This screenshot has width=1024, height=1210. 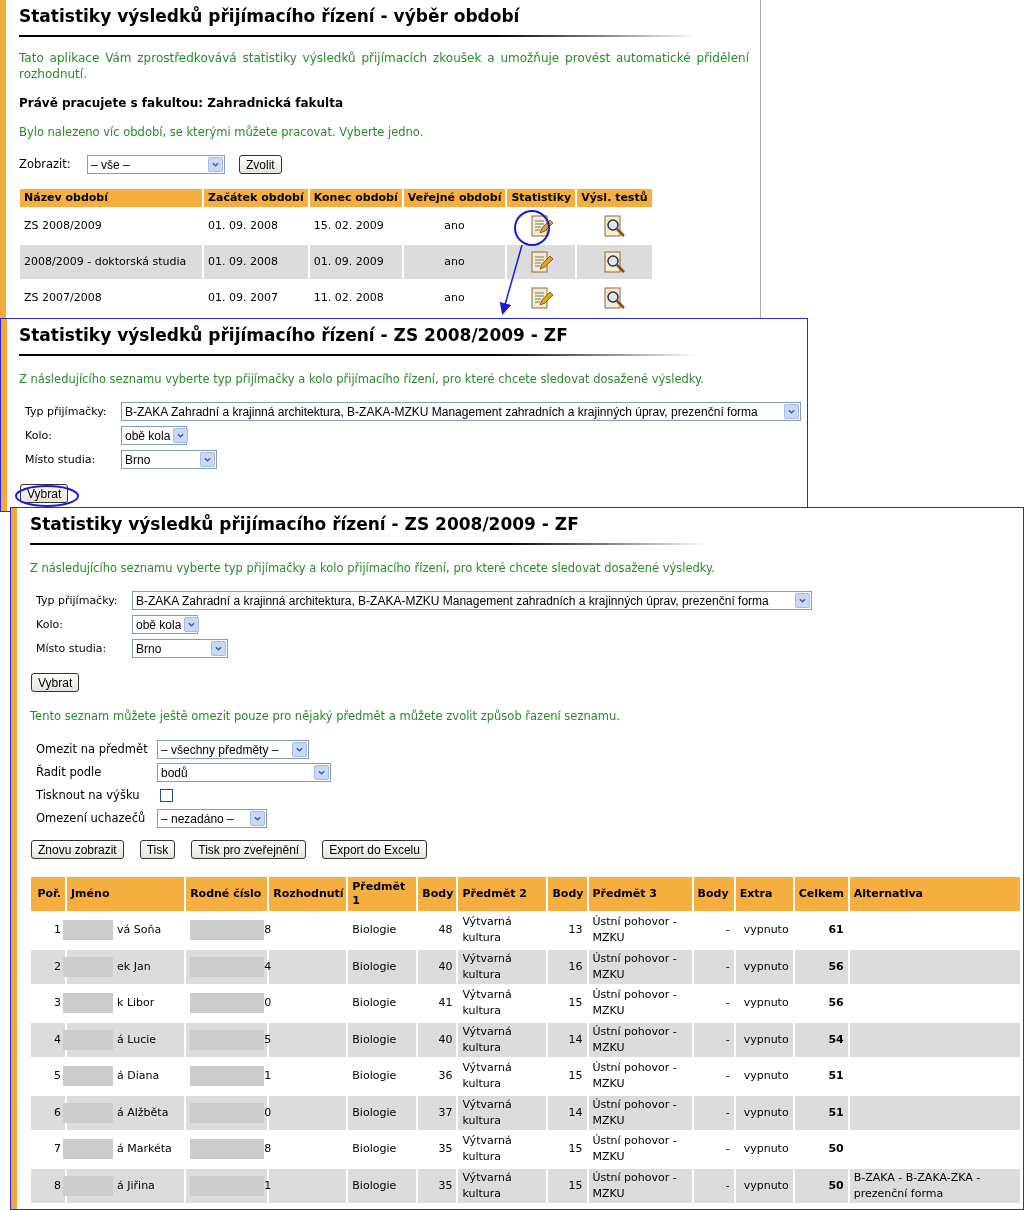 I want to click on select-field: – vše –, so click(x=156, y=165).